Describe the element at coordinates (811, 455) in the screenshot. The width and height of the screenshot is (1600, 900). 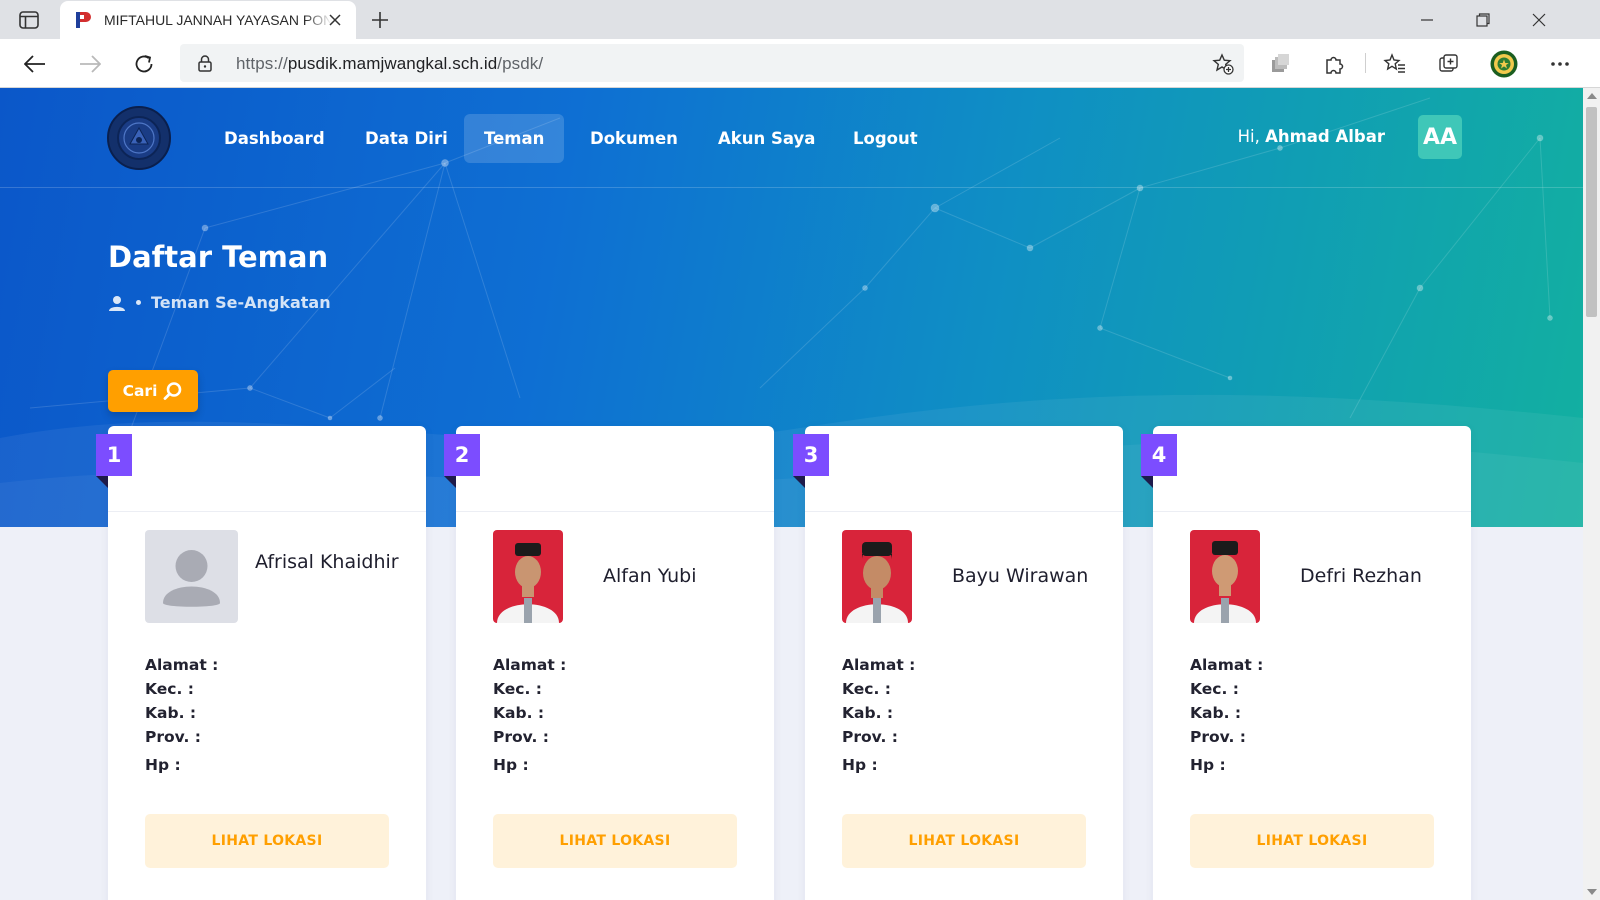
I see `card-number-badge: 3` at that location.